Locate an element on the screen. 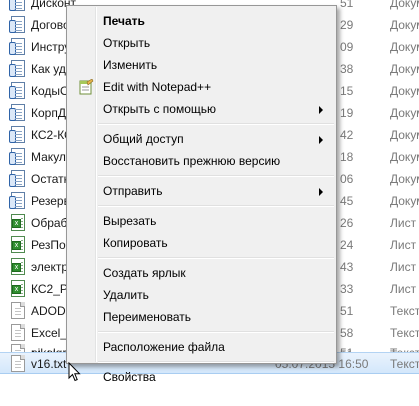  menu-item-18: Расположение файла is located at coordinates (201, 347).